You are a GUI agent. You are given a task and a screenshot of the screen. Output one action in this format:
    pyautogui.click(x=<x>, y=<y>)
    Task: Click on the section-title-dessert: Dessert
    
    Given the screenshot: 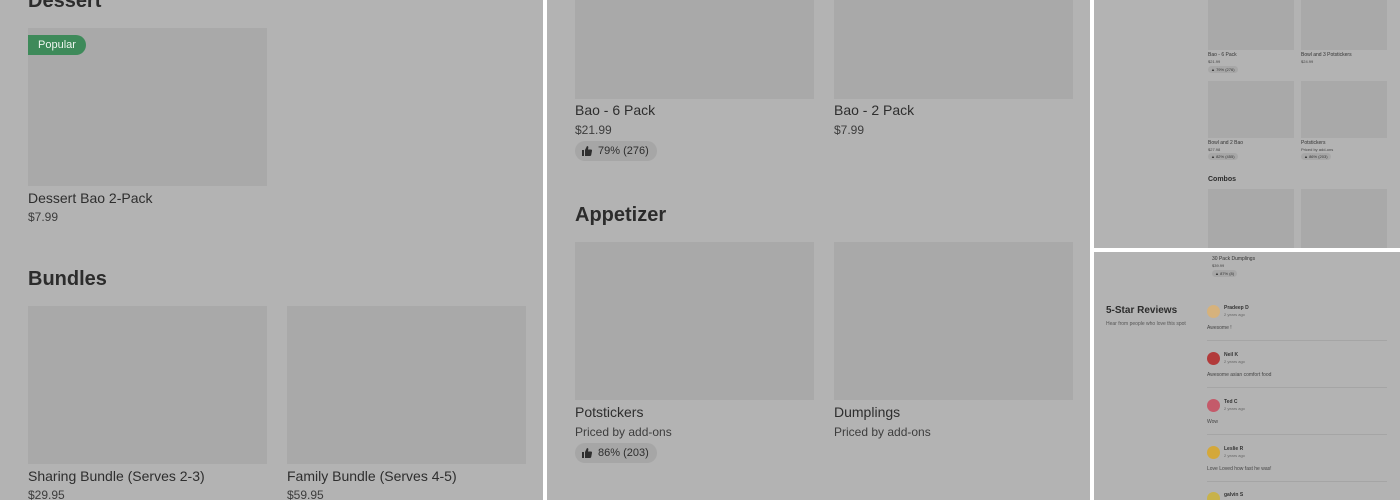 What is the action you would take?
    pyautogui.click(x=65, y=6)
    